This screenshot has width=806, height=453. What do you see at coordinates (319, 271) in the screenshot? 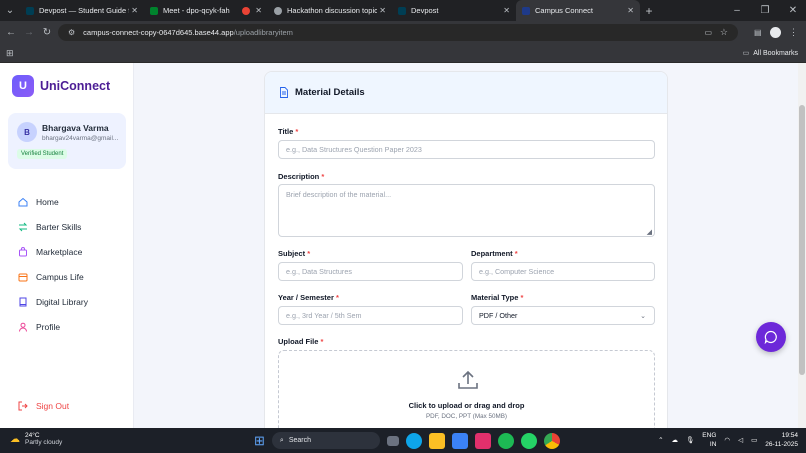
I see `subject-placeholder: e.g., Data Structures` at bounding box center [319, 271].